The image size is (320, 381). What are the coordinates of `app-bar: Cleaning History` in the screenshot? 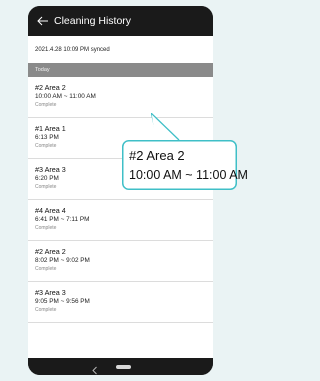 It's located at (120, 21).